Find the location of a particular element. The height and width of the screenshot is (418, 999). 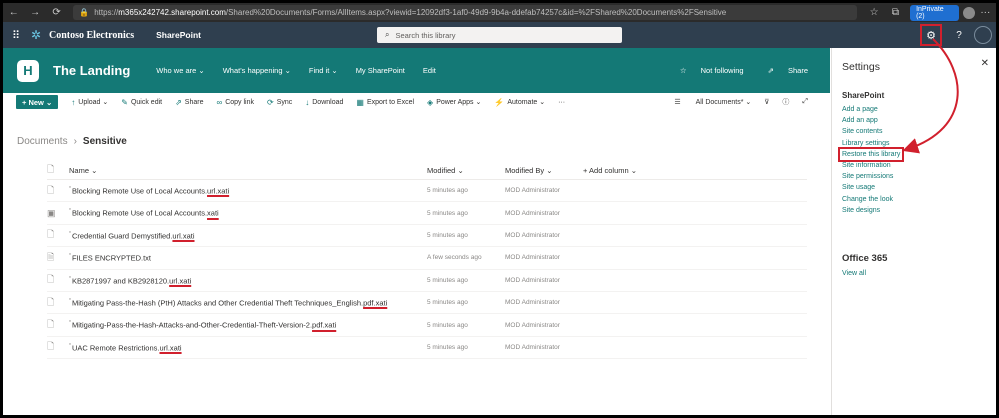

file-icon: 🗋 is located at coordinates (51, 189).